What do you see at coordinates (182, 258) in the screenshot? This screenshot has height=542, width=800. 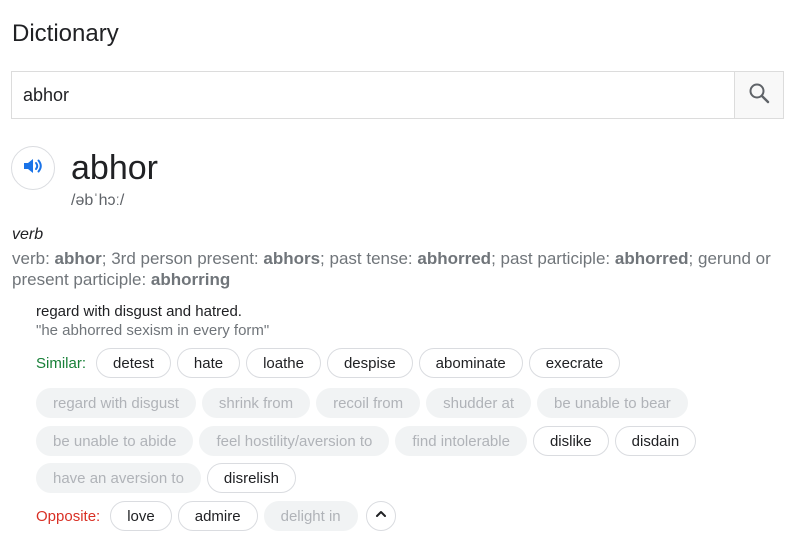 I see `form-label: ; 3rd person present:` at bounding box center [182, 258].